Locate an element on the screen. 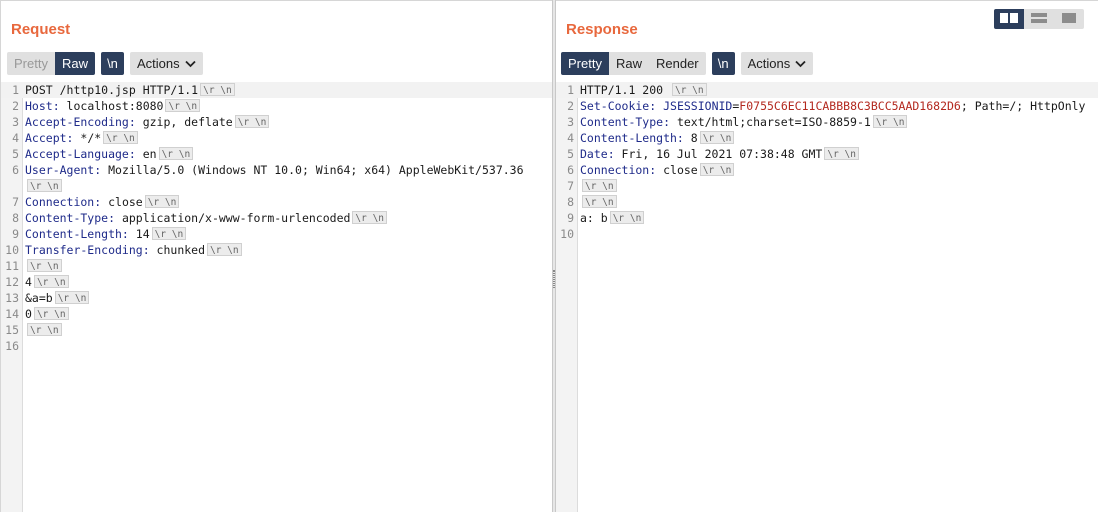 The height and width of the screenshot is (512, 1098). response-view-toggle: Pretty Raw Render is located at coordinates (633, 63).